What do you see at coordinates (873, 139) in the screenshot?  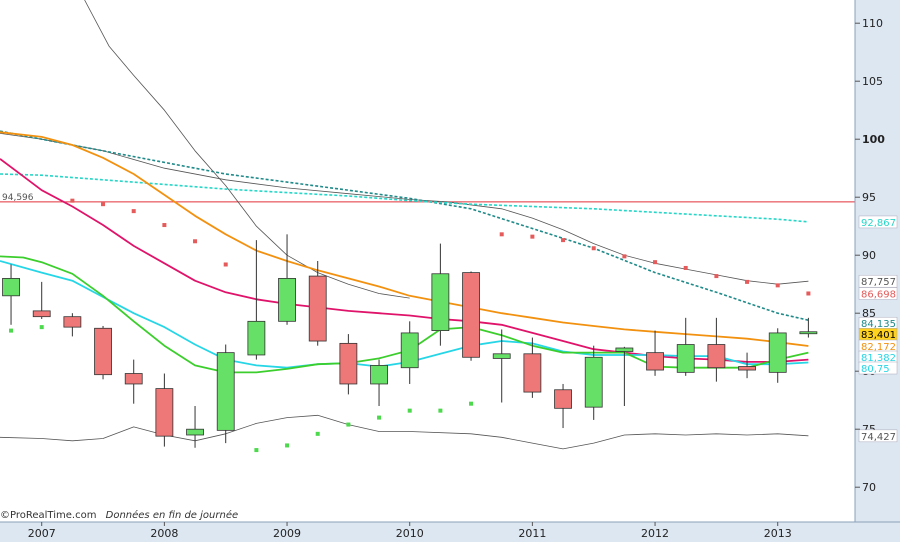 I see `y-tick-label: 100` at bounding box center [873, 139].